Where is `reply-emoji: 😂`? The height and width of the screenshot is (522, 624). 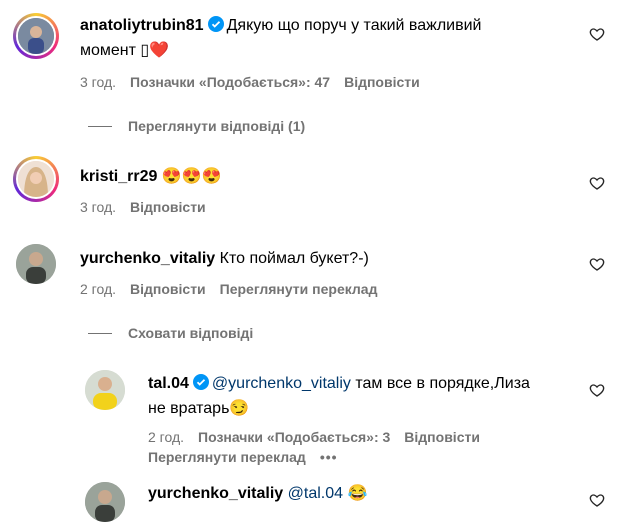 reply-emoji: 😂 is located at coordinates (357, 493).